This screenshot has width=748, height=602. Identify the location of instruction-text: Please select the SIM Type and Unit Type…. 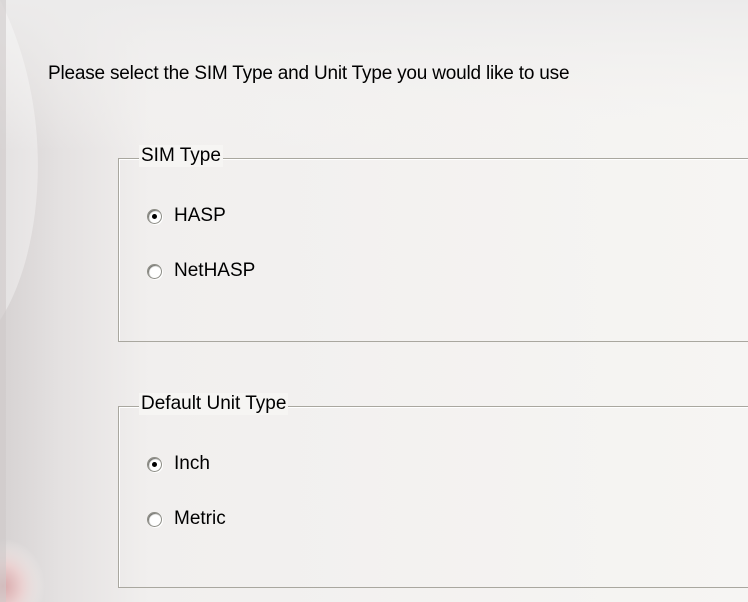
(309, 73).